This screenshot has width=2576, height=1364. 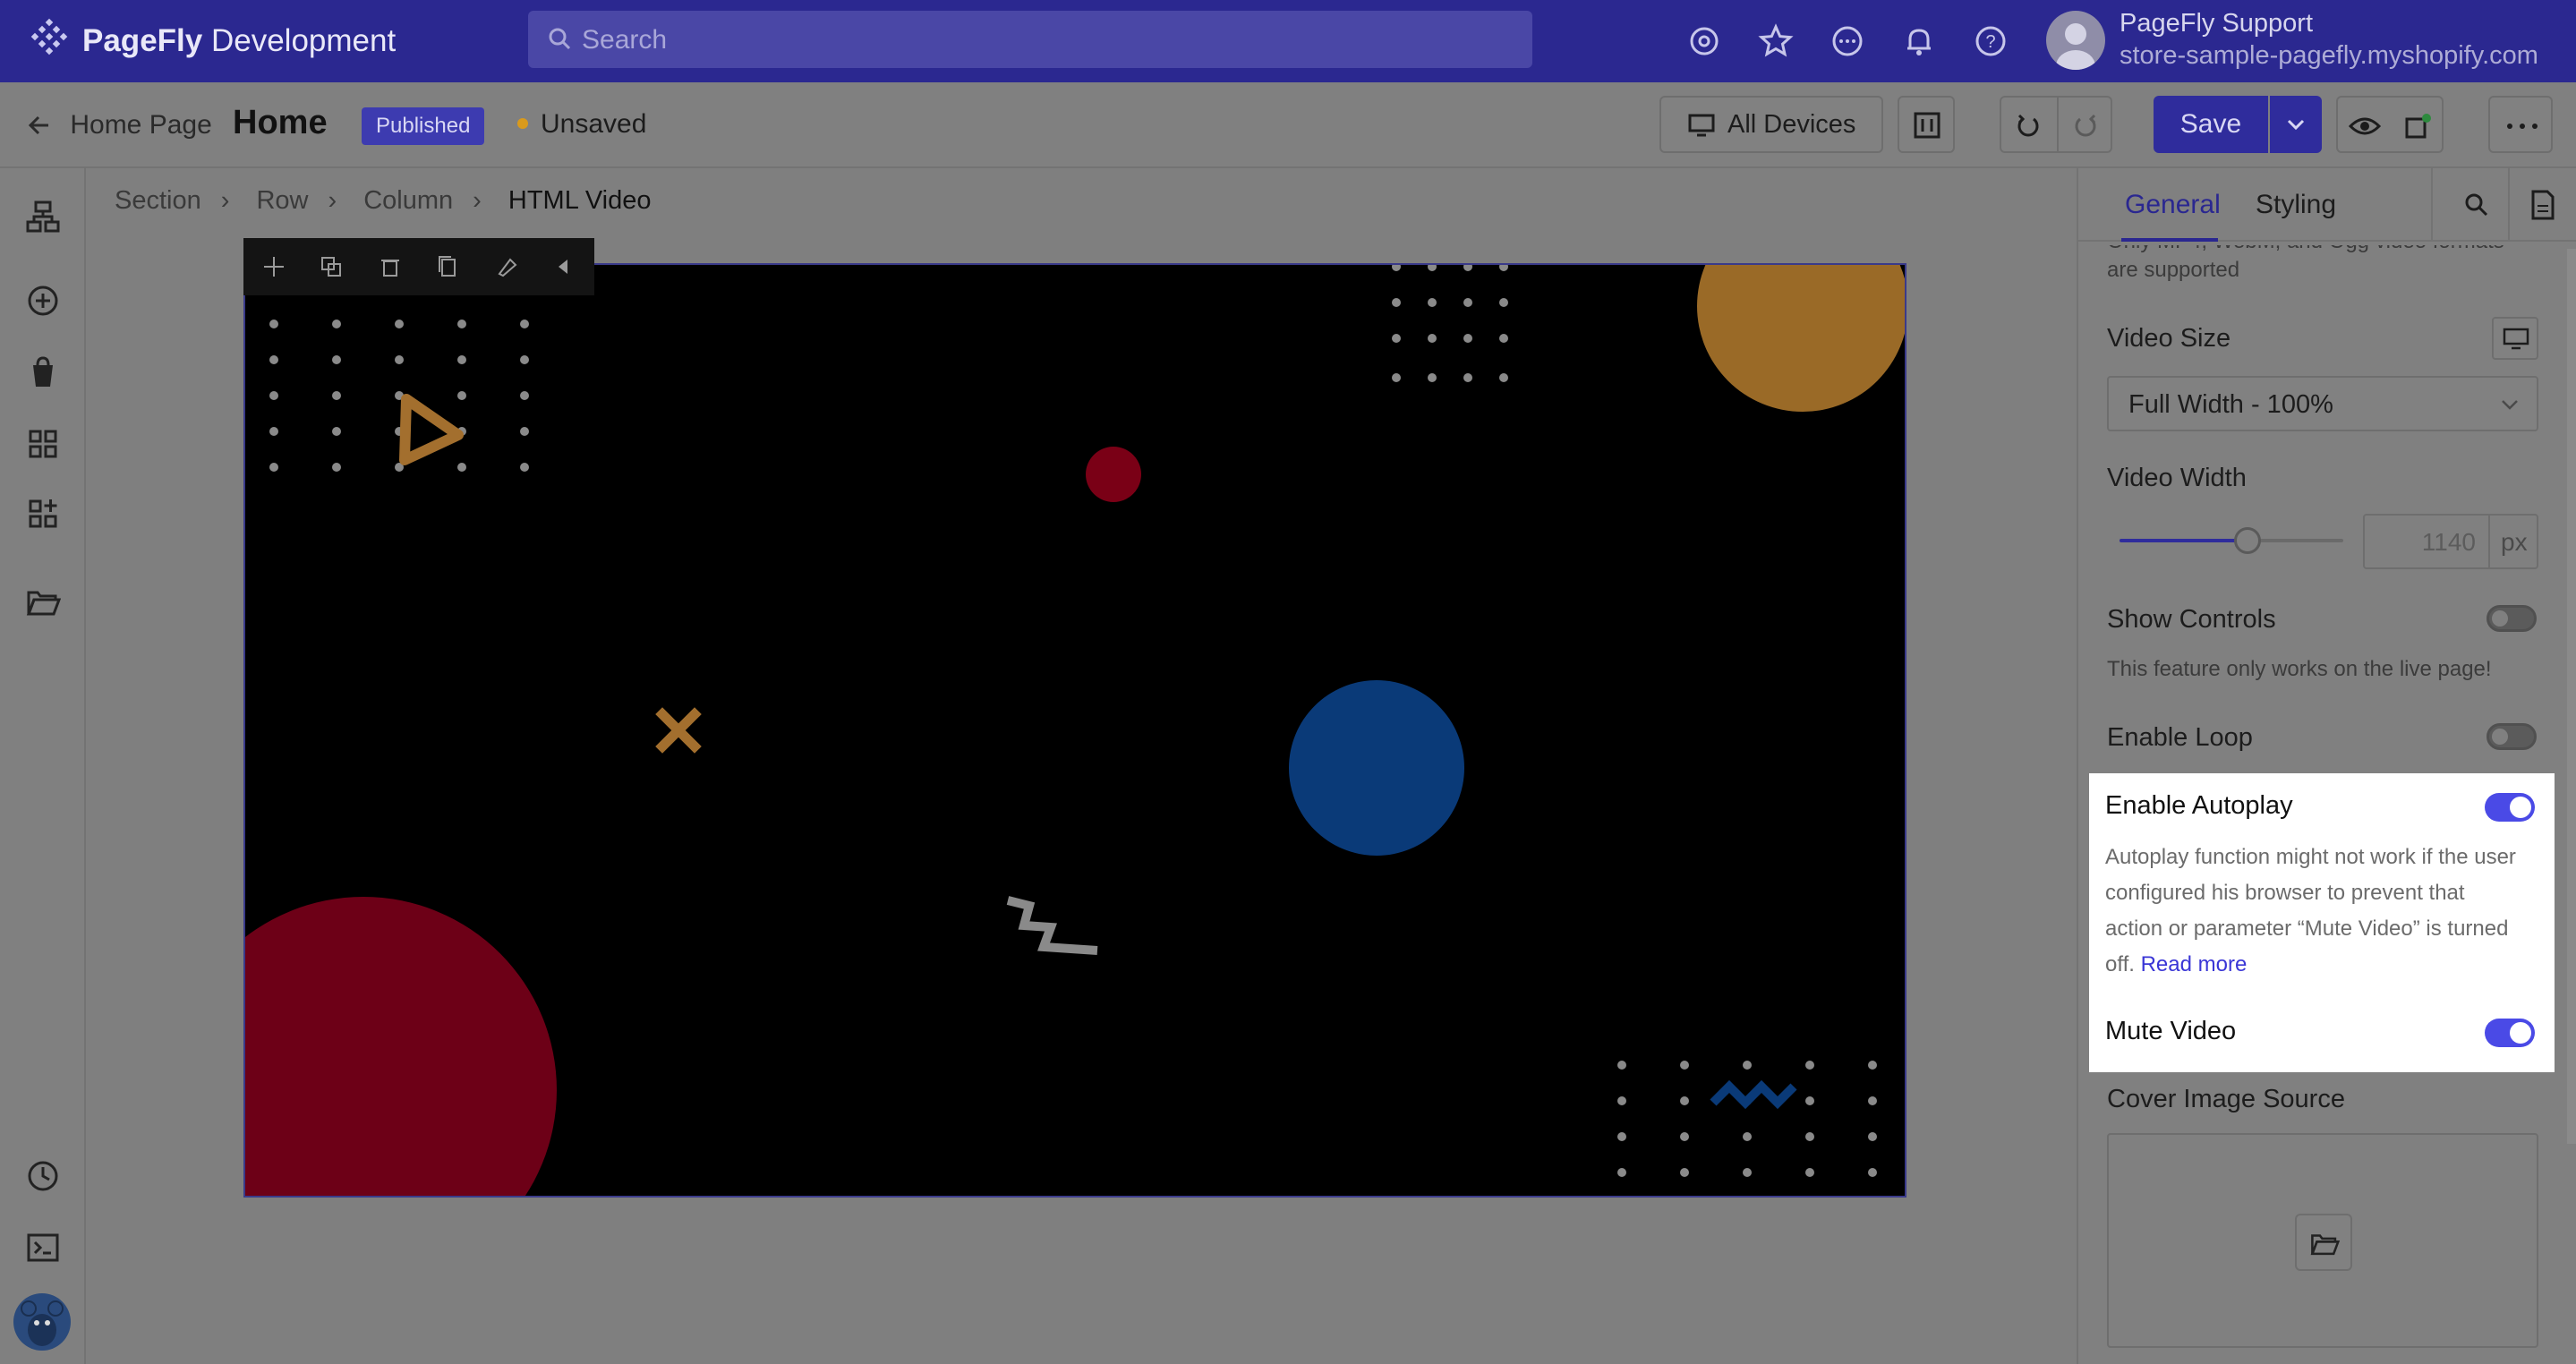 What do you see at coordinates (2418, 126) in the screenshot?
I see `publish-icon` at bounding box center [2418, 126].